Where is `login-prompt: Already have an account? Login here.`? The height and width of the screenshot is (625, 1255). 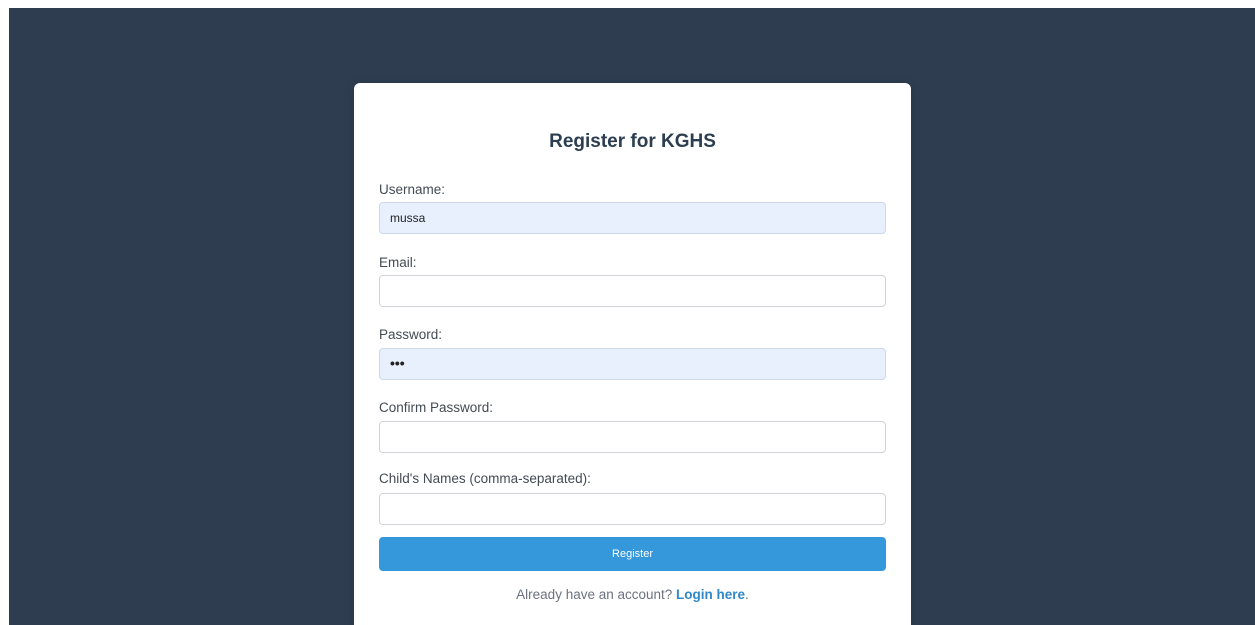 login-prompt: Already have an account? Login here. is located at coordinates (632, 594).